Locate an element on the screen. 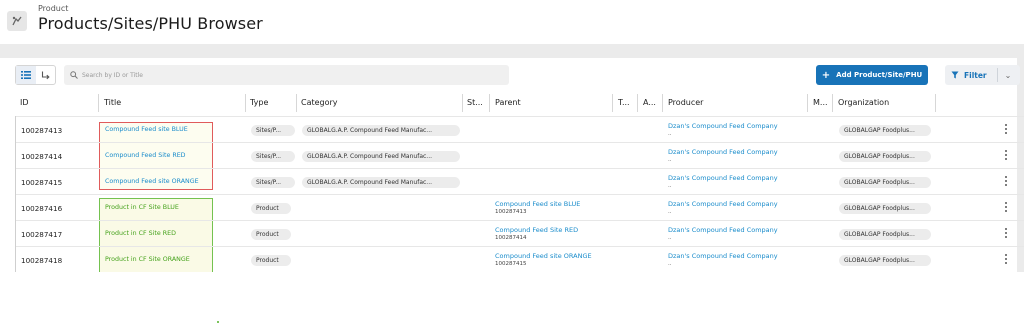 Image resolution: width=1024 pixels, height=325 pixels. filter-icon is located at coordinates (955, 75).